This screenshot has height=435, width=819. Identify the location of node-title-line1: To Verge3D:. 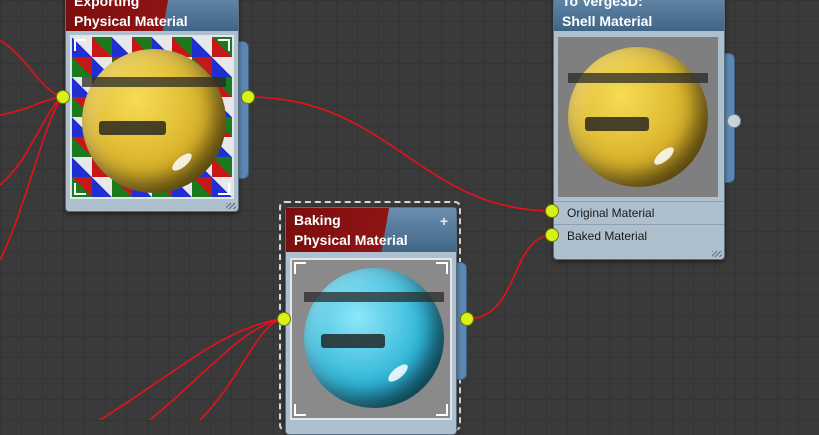
(602, 4).